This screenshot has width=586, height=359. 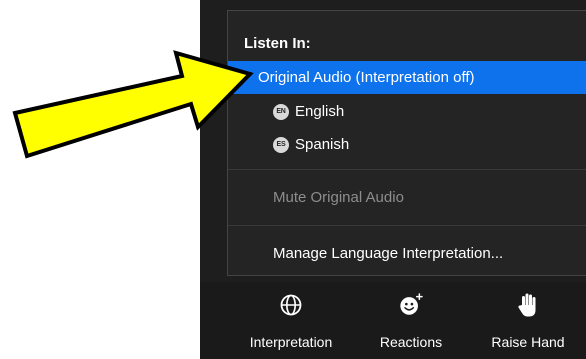 I want to click on menu-item-mute-original-audio: Mute Original Audio, so click(x=407, y=197).